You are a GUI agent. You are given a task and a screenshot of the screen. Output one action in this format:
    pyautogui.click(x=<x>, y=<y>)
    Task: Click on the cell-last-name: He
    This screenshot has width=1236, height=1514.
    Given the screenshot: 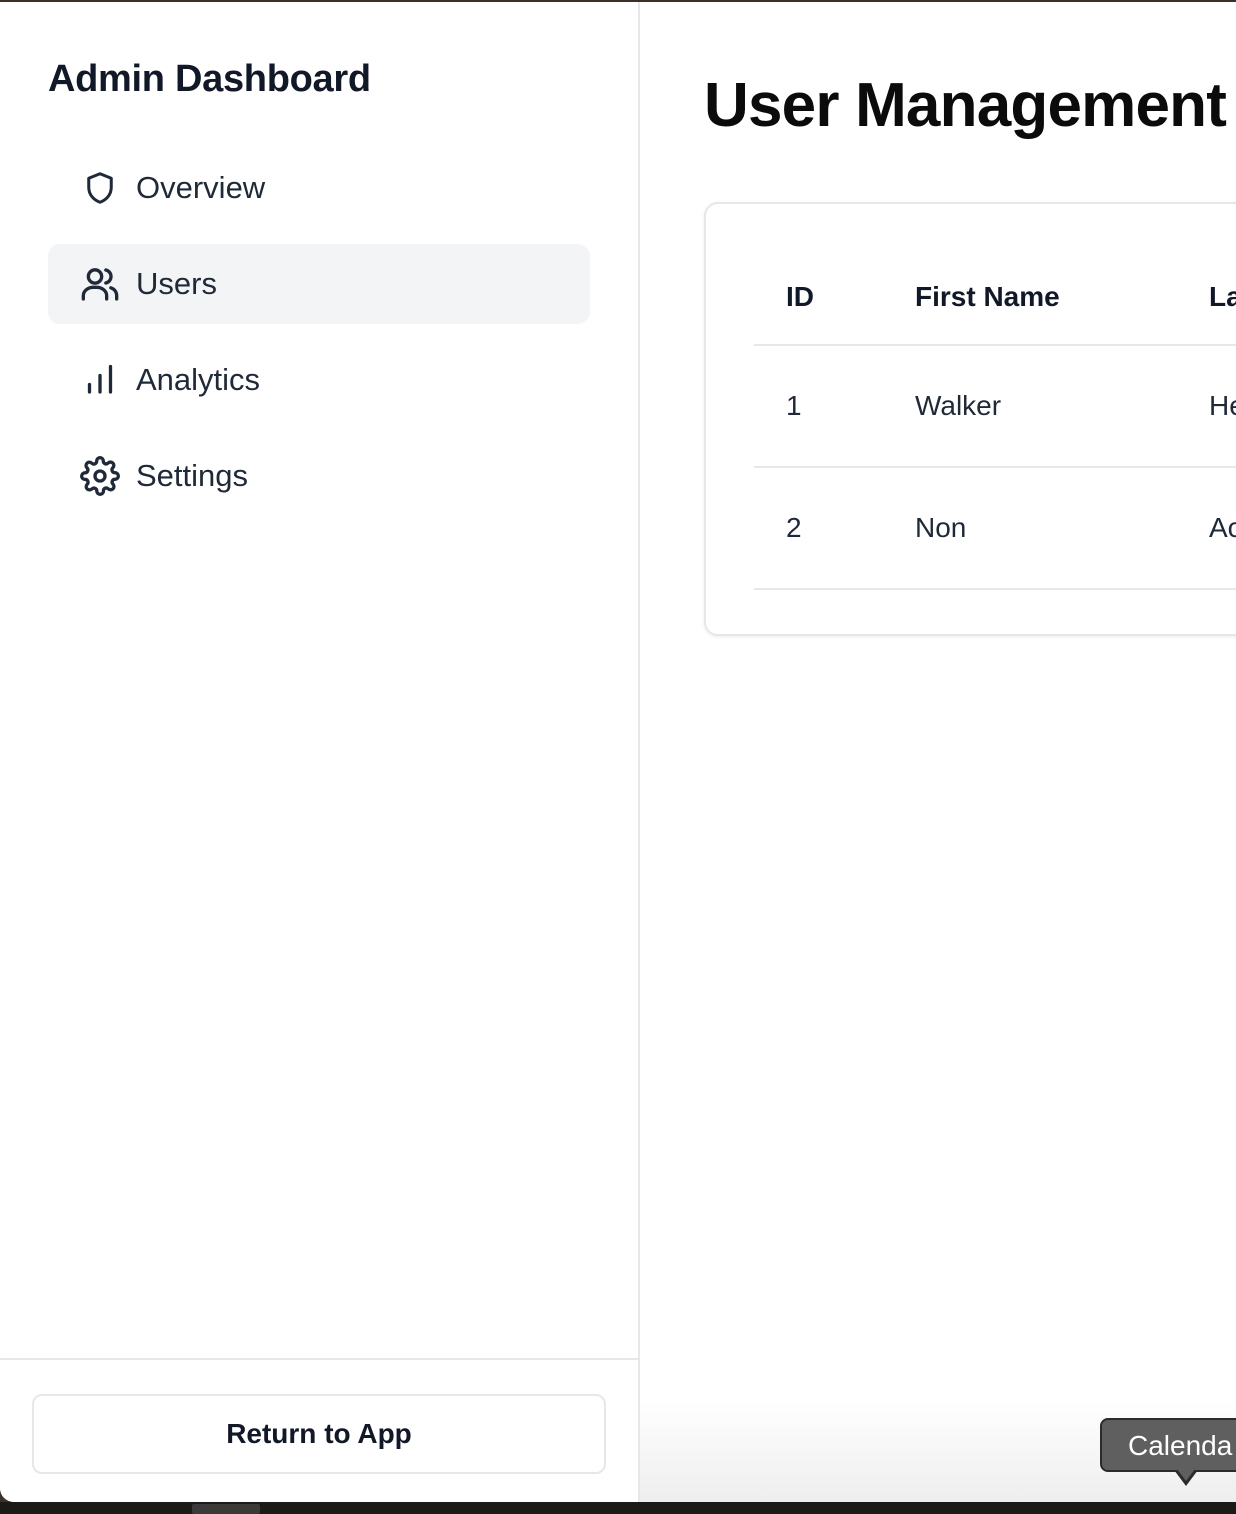 What is the action you would take?
    pyautogui.click(x=1206, y=406)
    